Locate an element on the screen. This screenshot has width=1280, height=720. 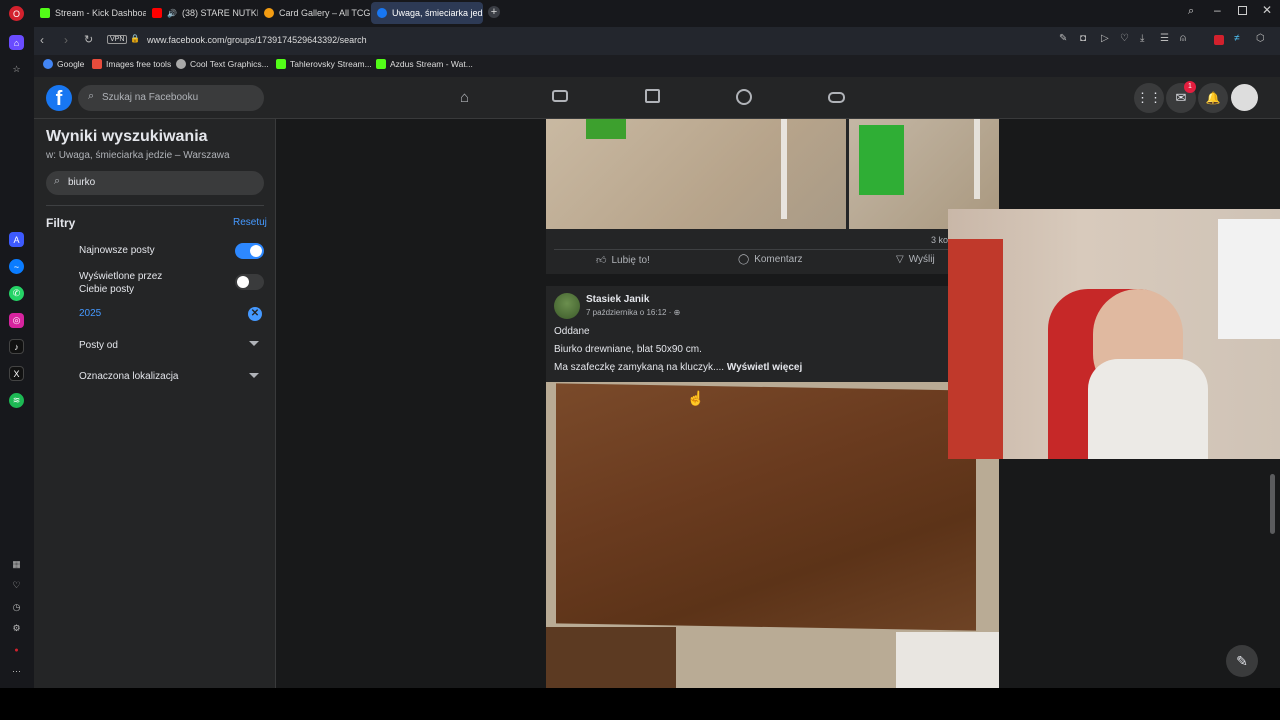
tab-youtube: 🔊 (38) STARE NUTKI W B is located at coordinates (202, 13).